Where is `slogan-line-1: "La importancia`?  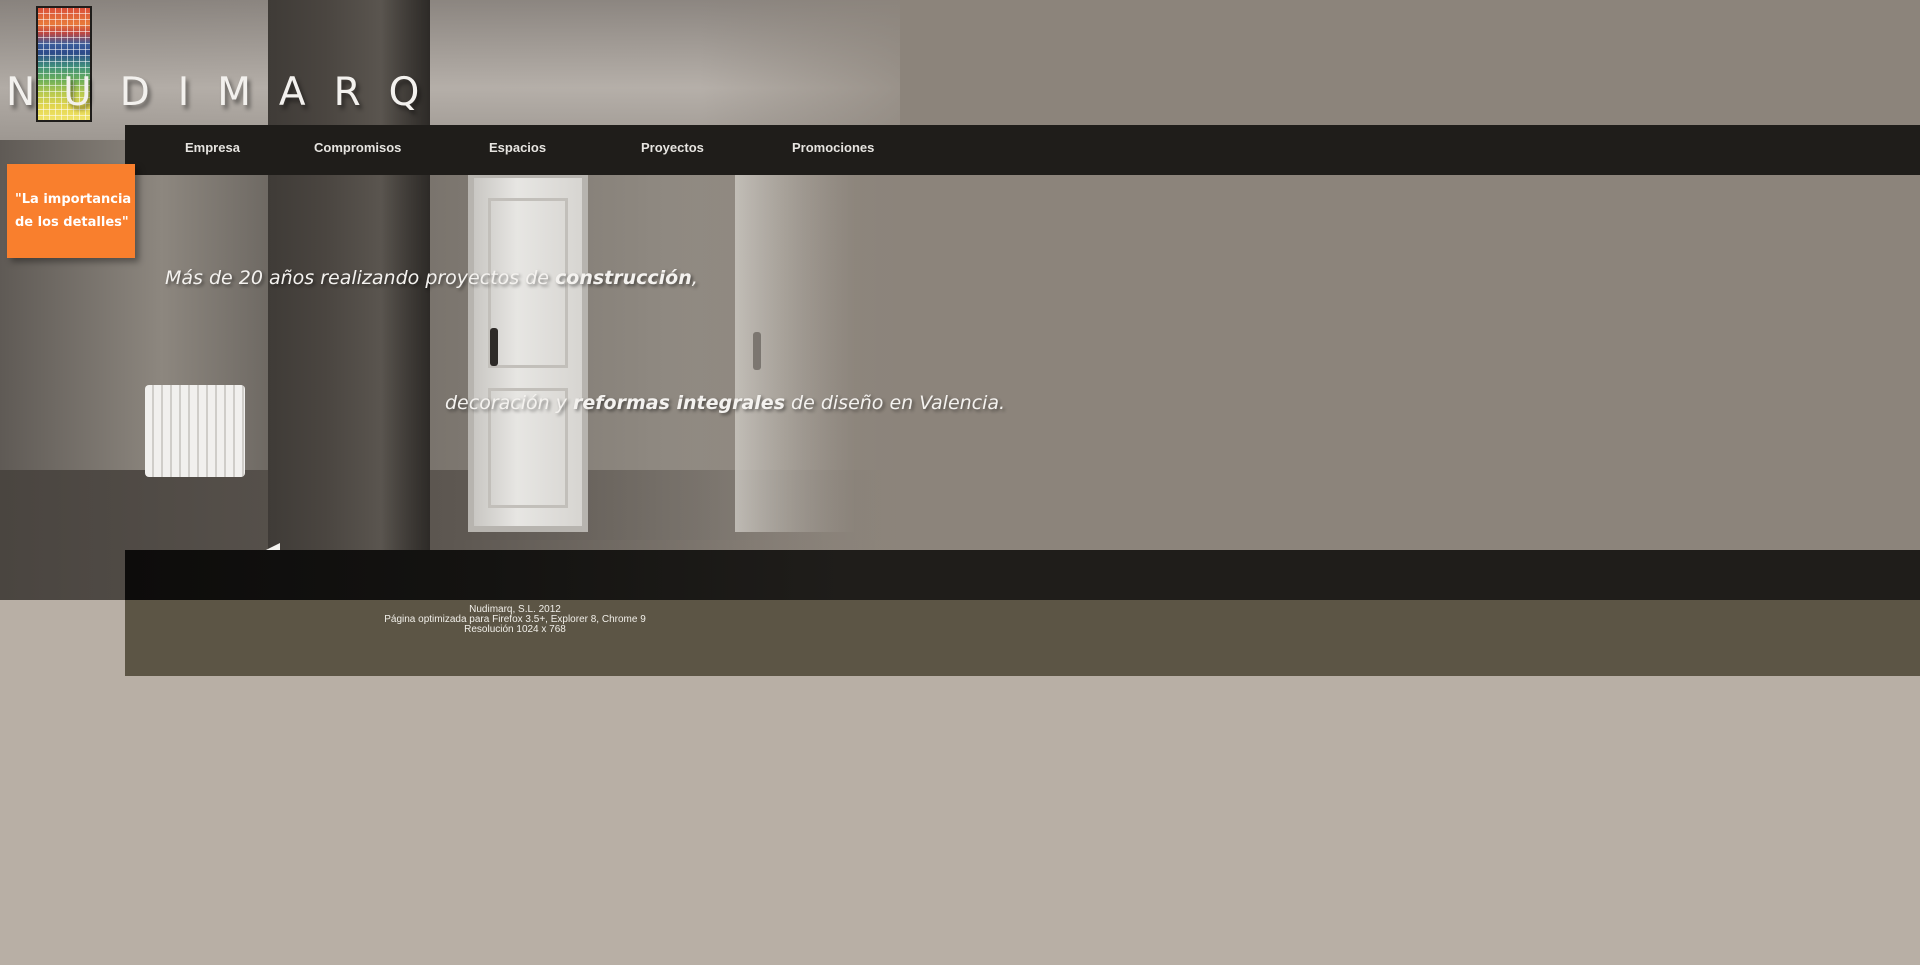 slogan-line-1: "La importancia is located at coordinates (73, 199).